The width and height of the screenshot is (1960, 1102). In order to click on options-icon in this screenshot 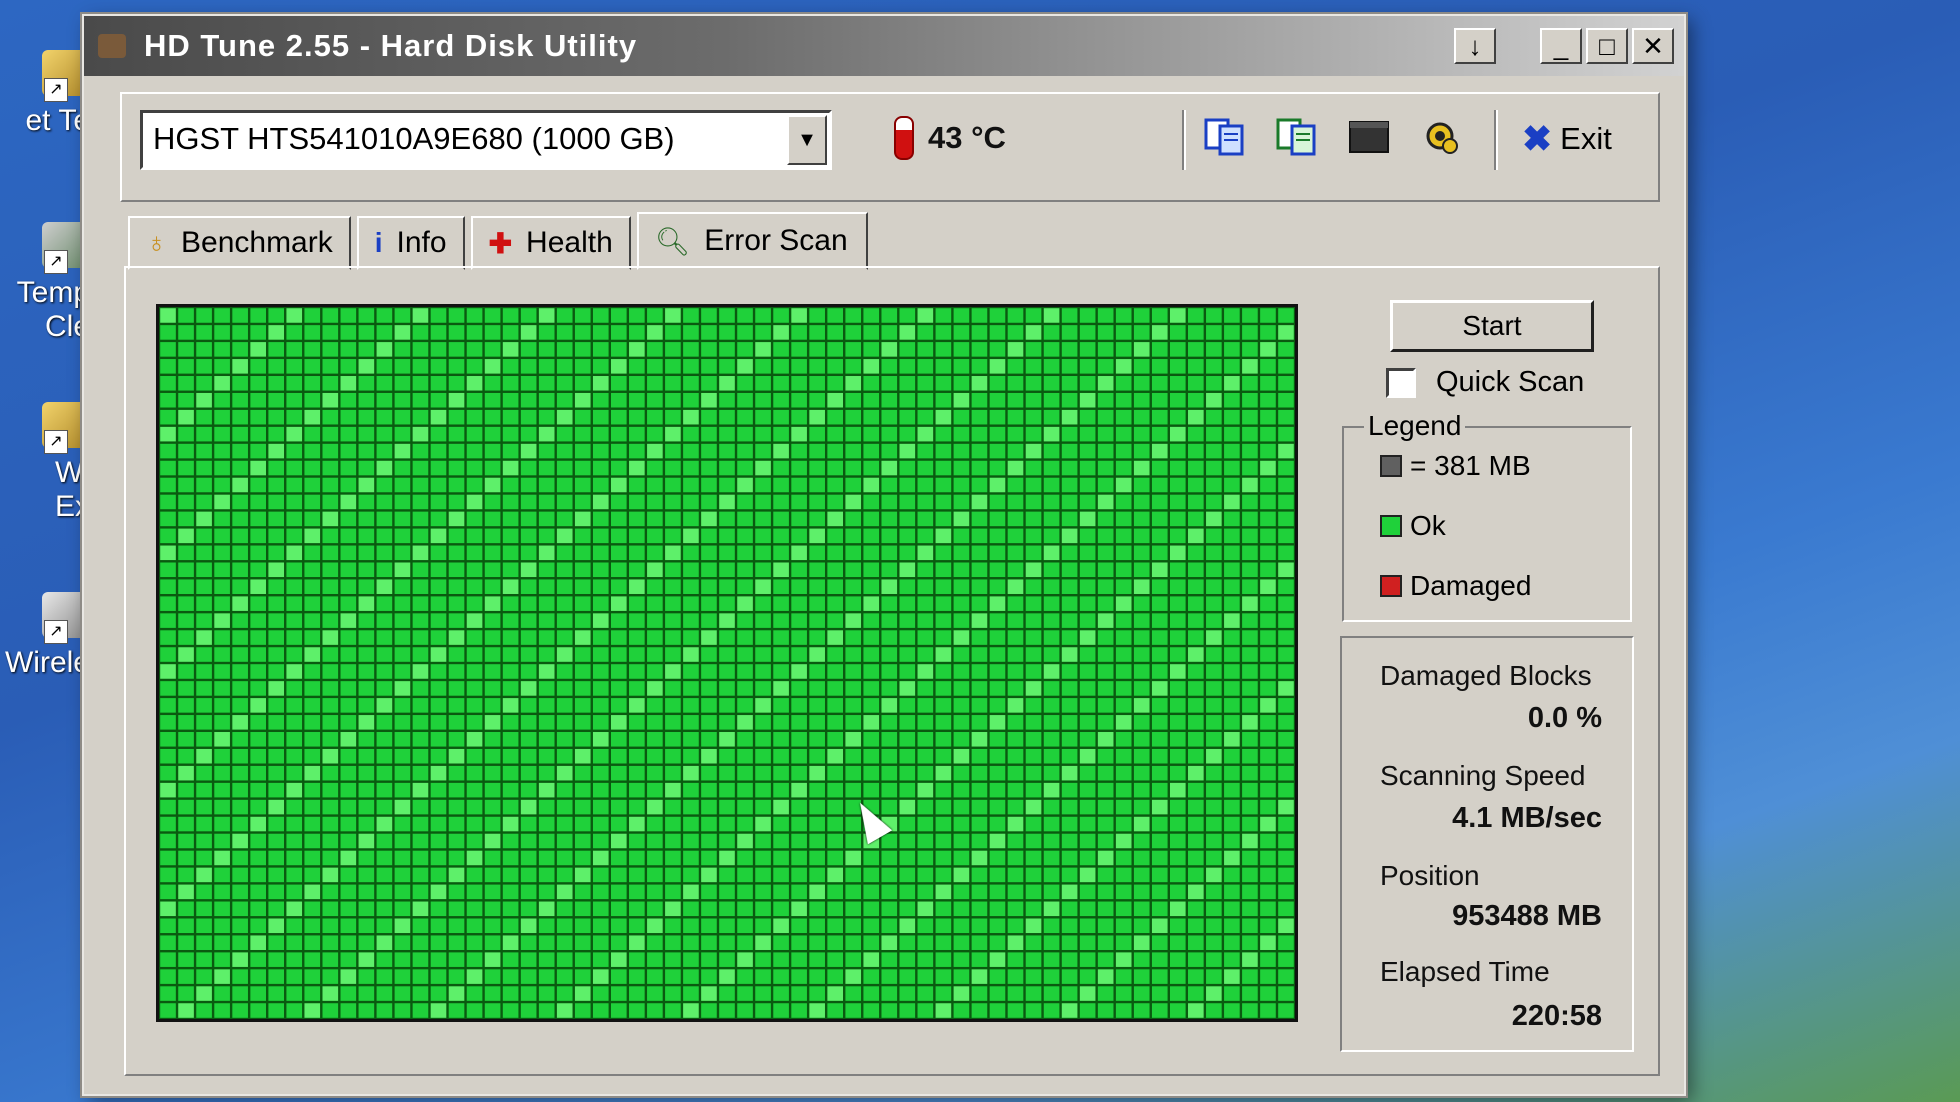, I will do `click(1441, 136)`.